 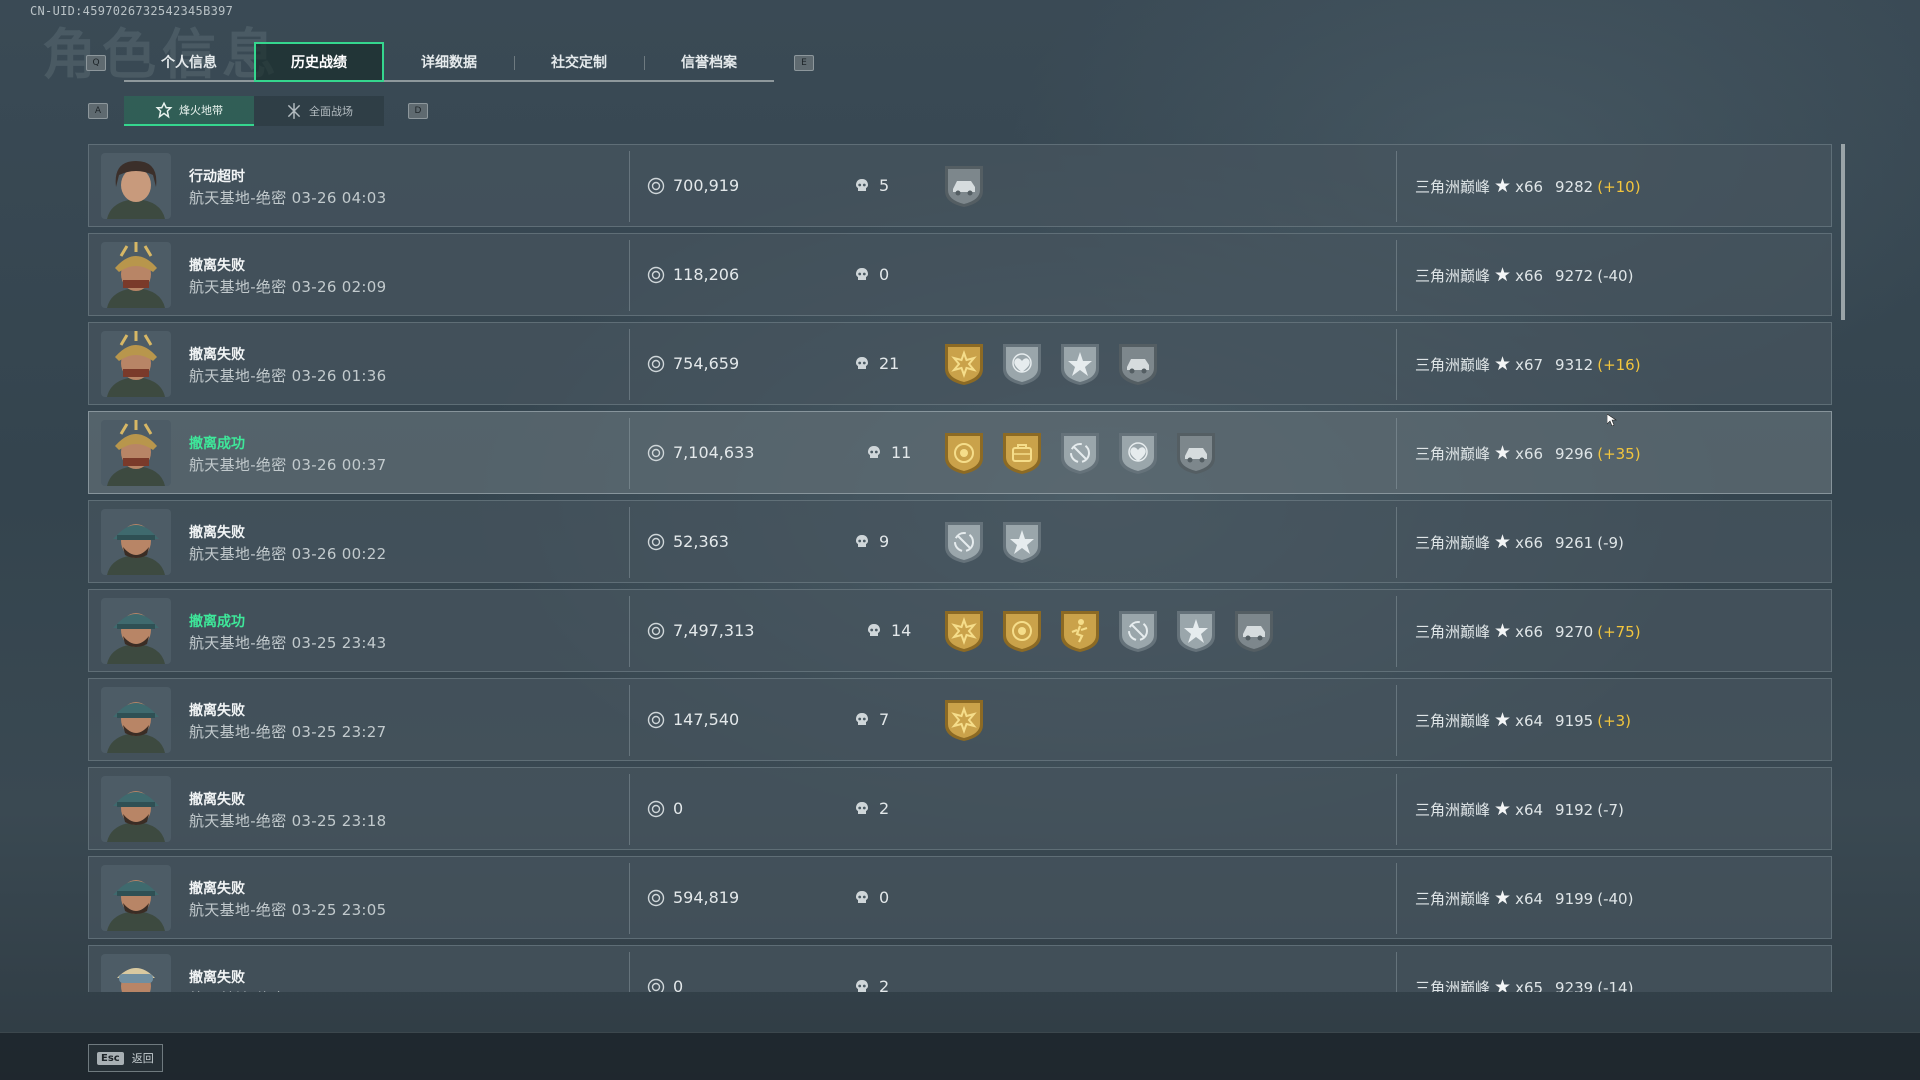 What do you see at coordinates (189, 111) in the screenshot?
I see `mode-tab-fire-zone: 烽火地带` at bounding box center [189, 111].